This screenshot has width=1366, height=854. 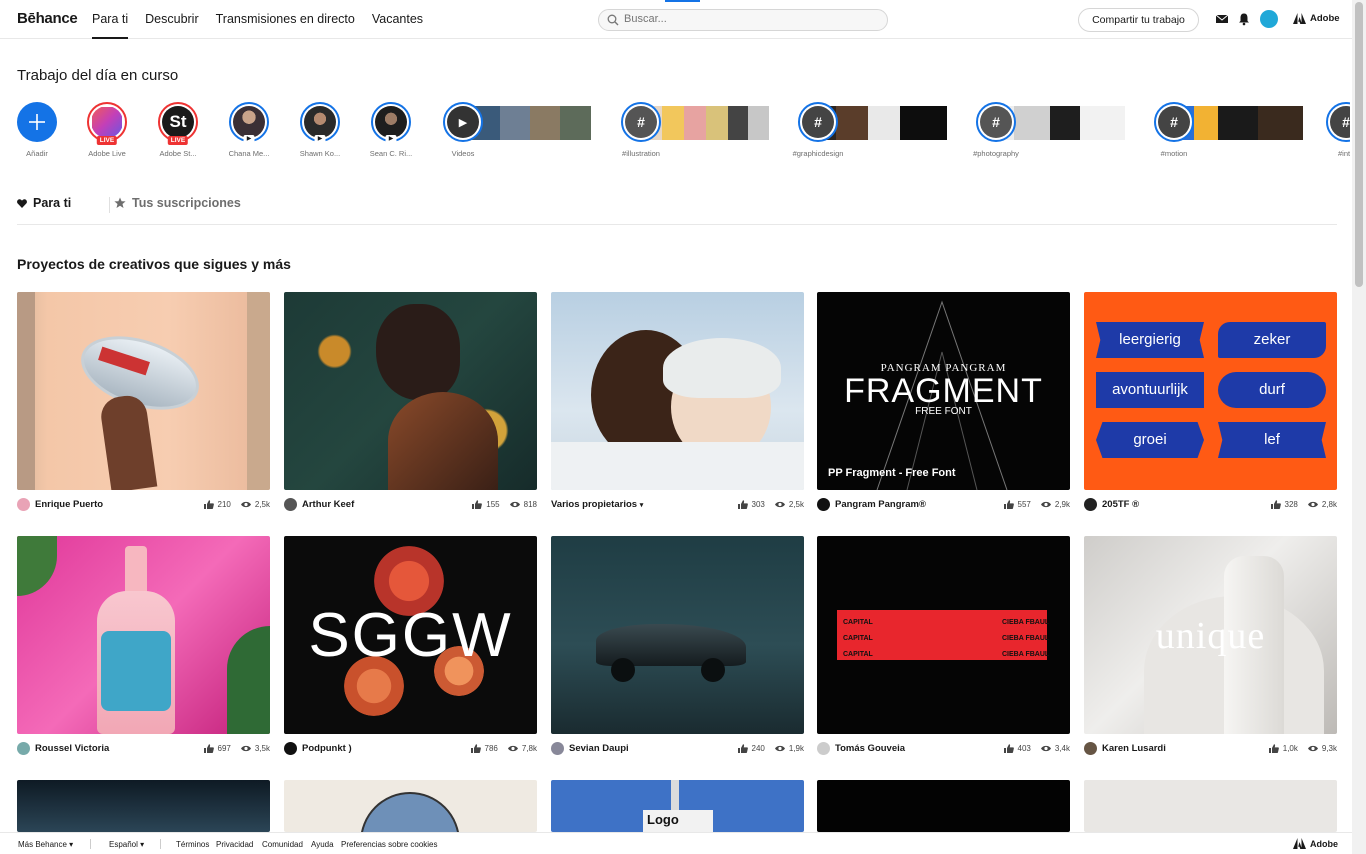 I want to click on story-ring: #, so click(x=1174, y=122).